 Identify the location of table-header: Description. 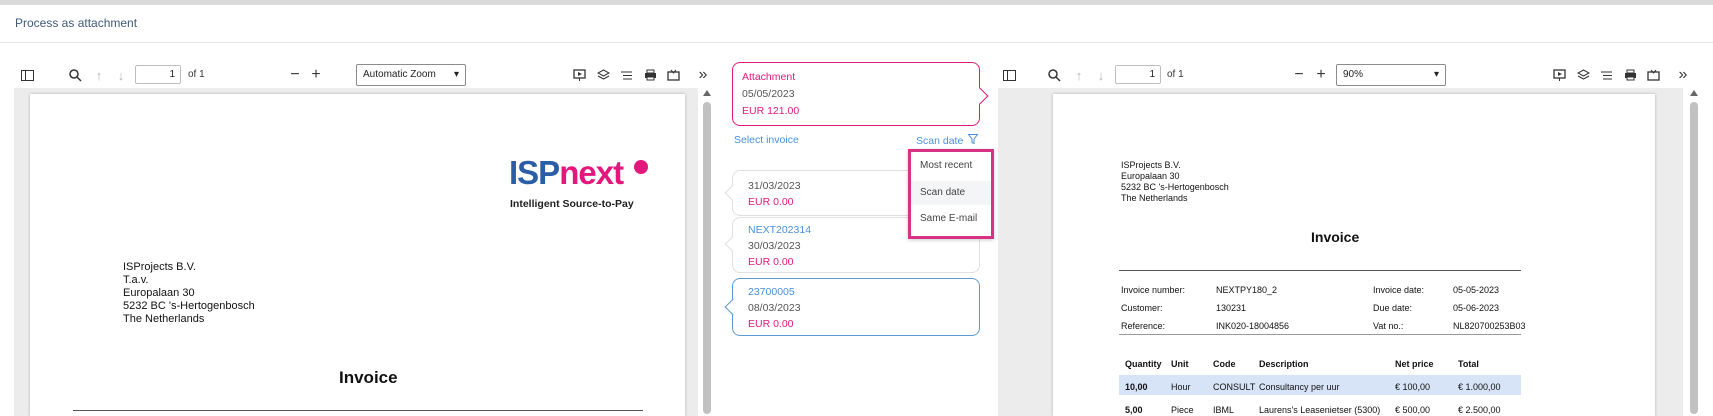
(1284, 364).